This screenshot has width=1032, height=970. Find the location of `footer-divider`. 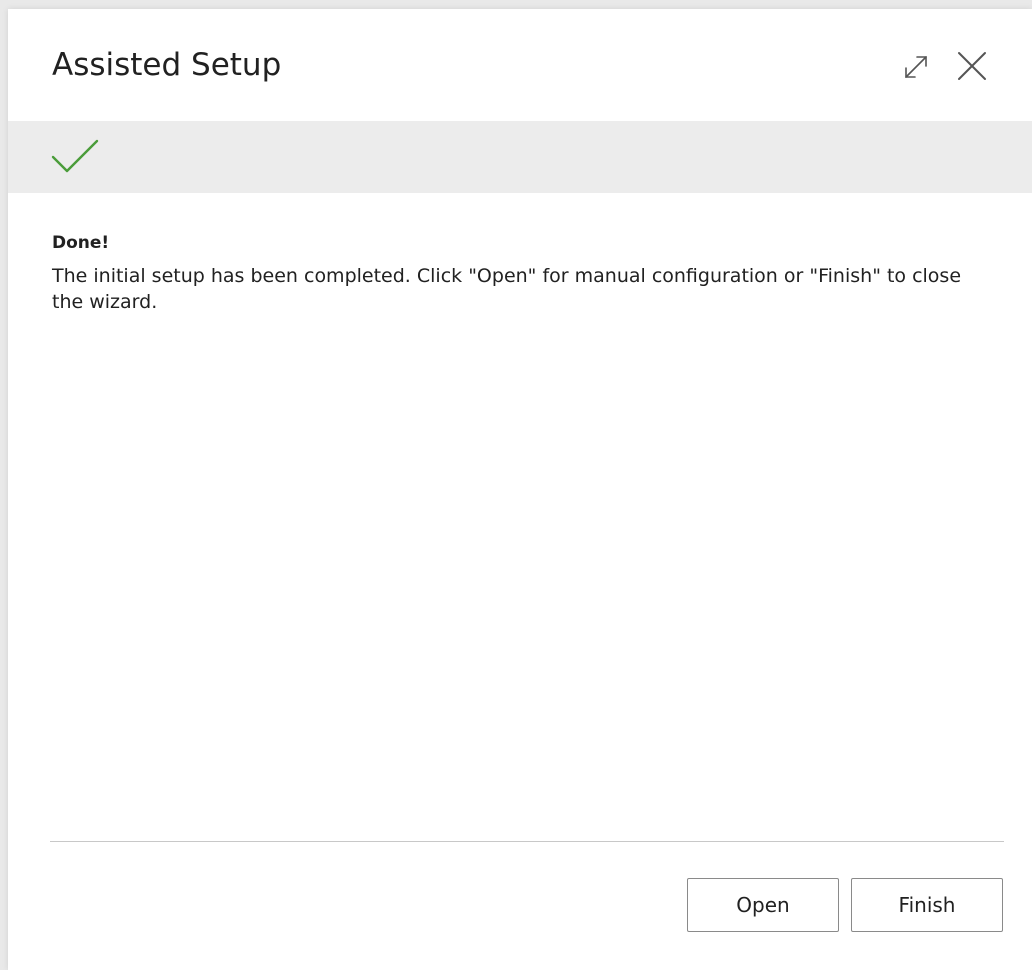

footer-divider is located at coordinates (527, 841).